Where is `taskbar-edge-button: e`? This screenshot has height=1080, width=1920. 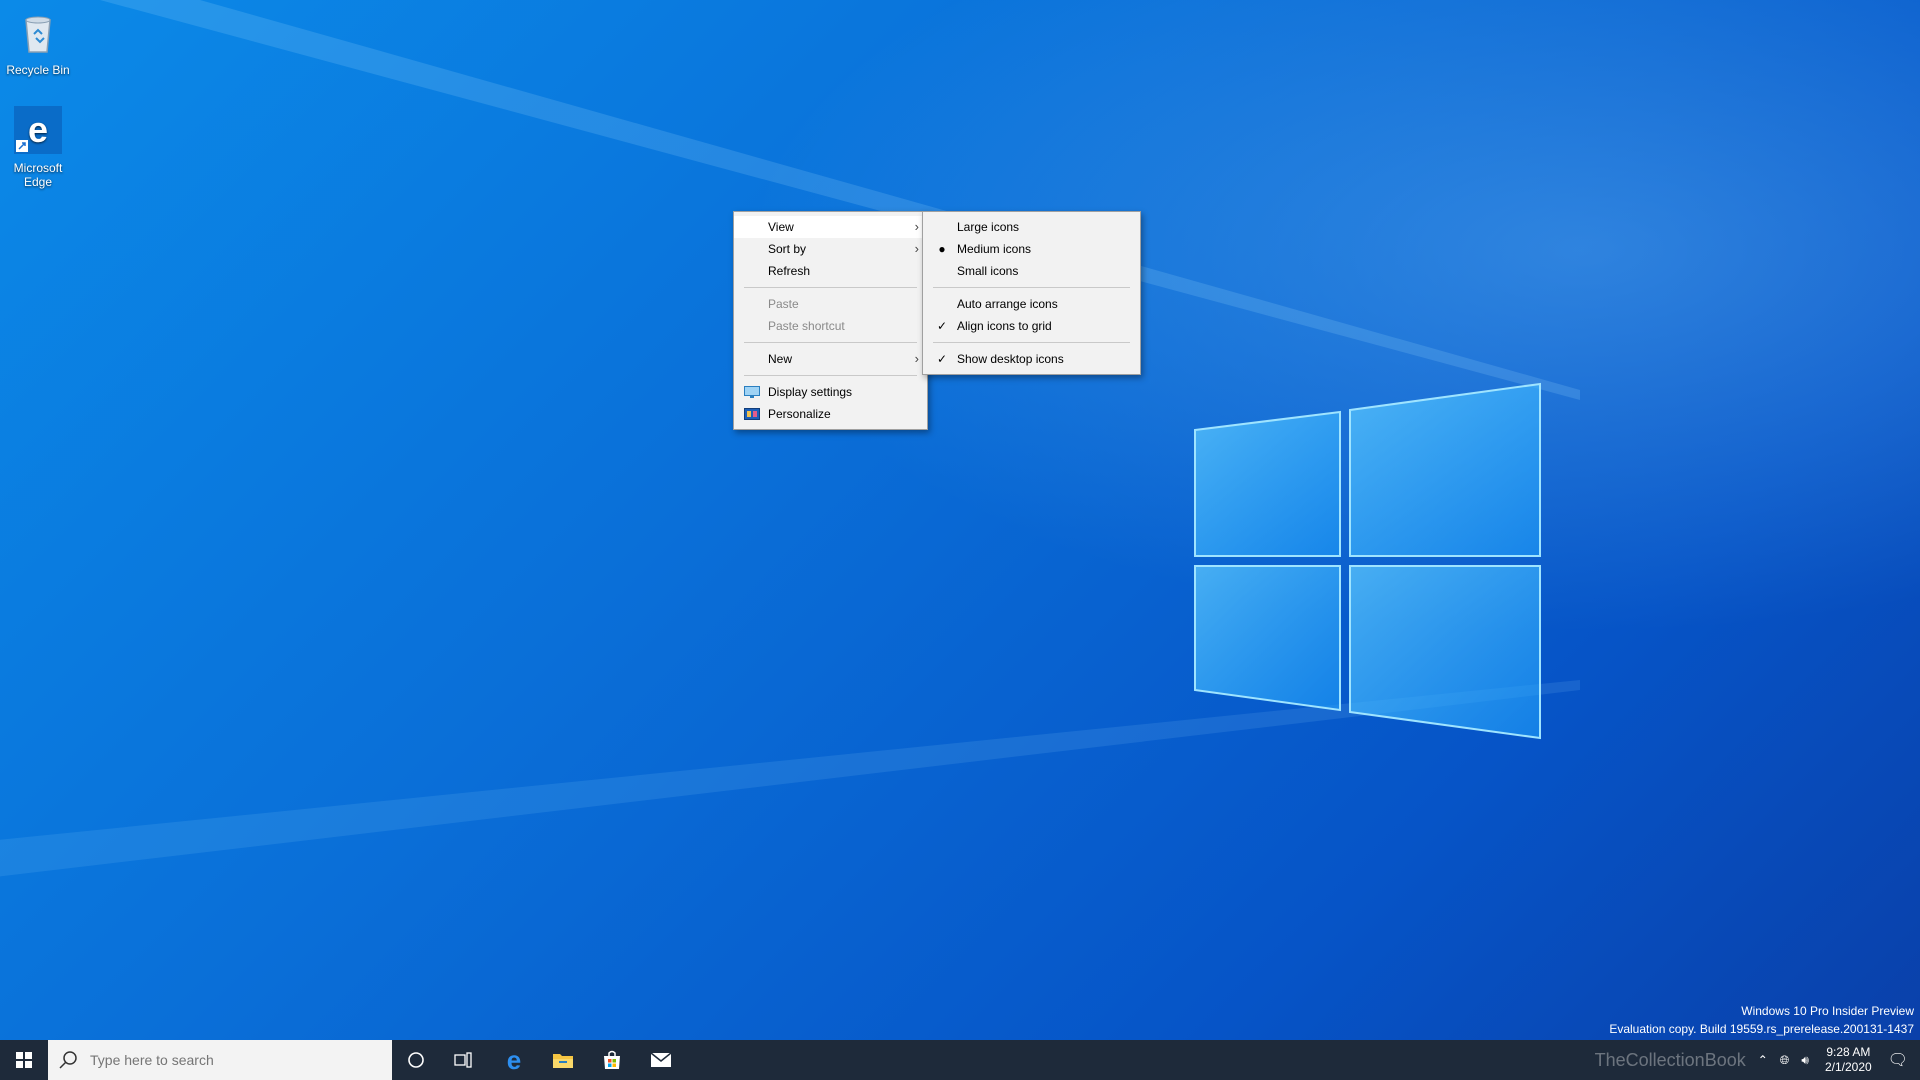
taskbar-edge-button: e is located at coordinates (514, 1060).